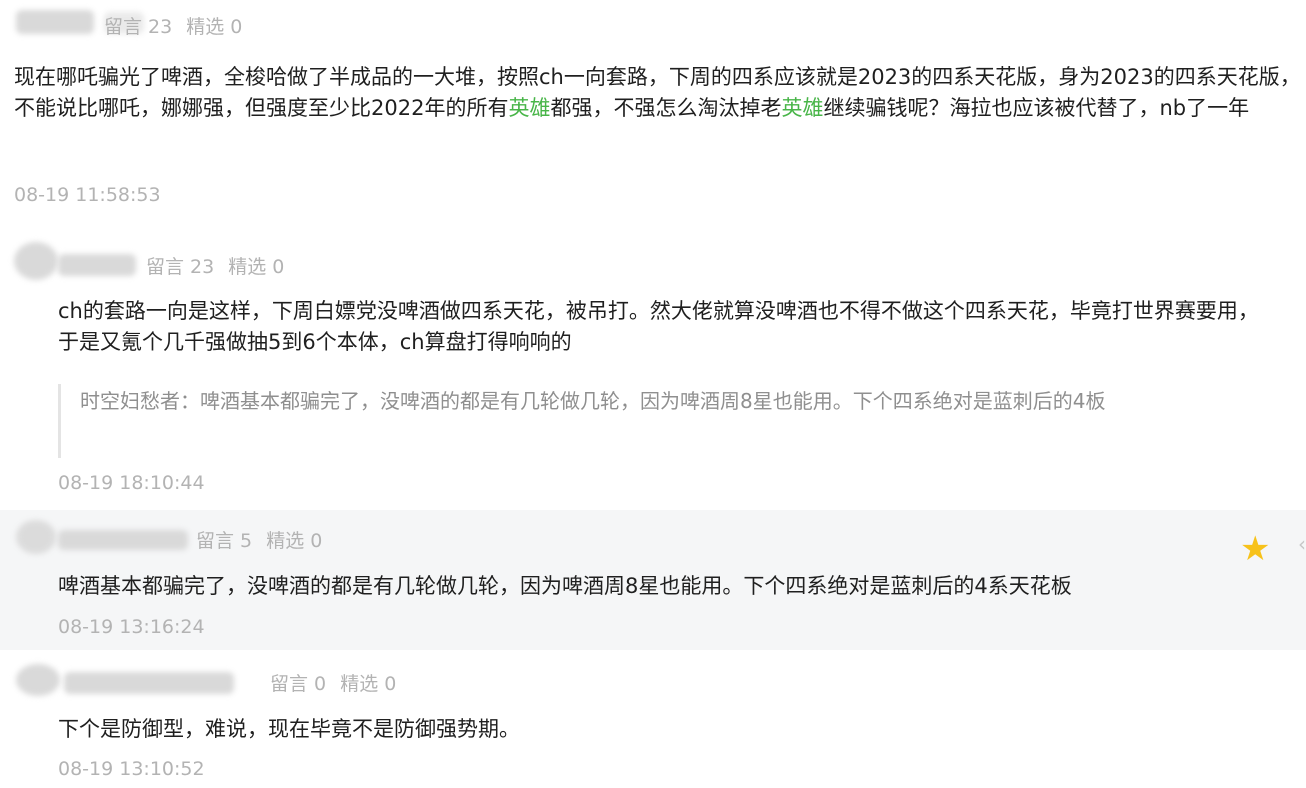  What do you see at coordinates (289, 729) in the screenshot?
I see `comment-text: 下个是防御型，难说，现在毕竟不是防御强势期。` at bounding box center [289, 729].